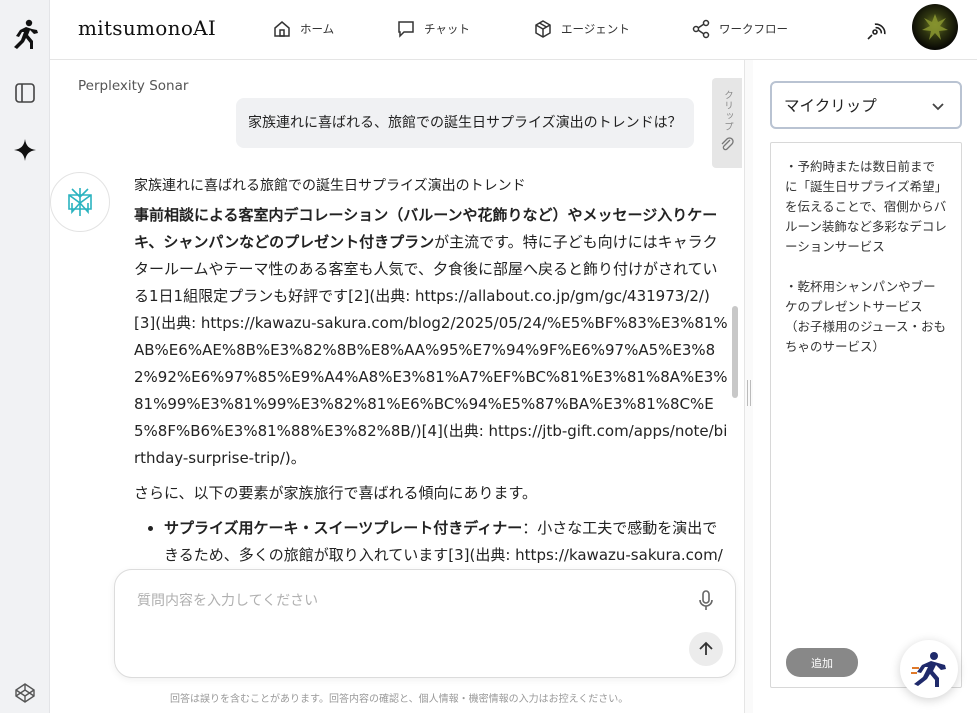 The height and width of the screenshot is (713, 977). I want to click on panel-resize-handle, so click(748, 386).